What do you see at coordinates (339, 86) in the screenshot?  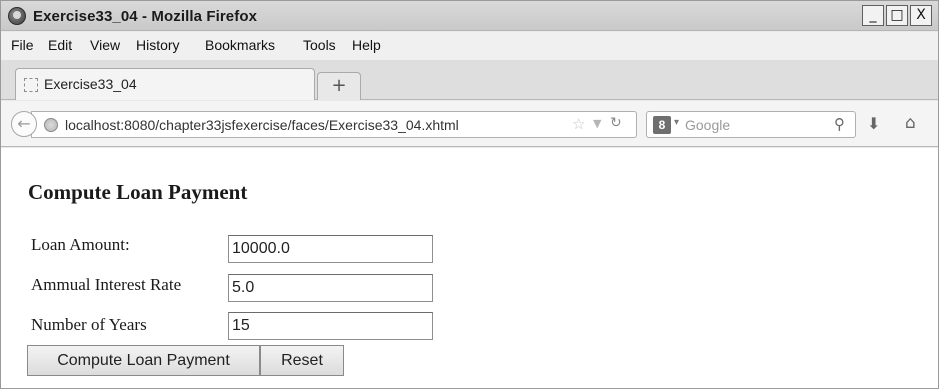 I see `new-tab-button: +` at bounding box center [339, 86].